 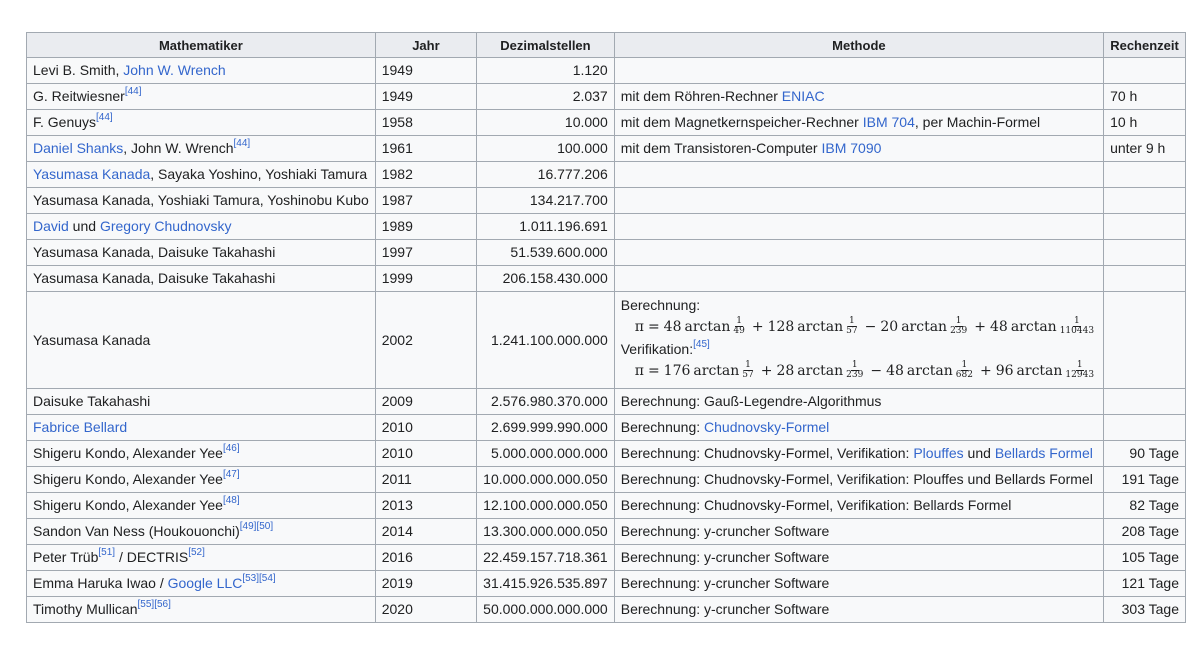 I want to click on cell-jahr: 2009, so click(x=426, y=401).